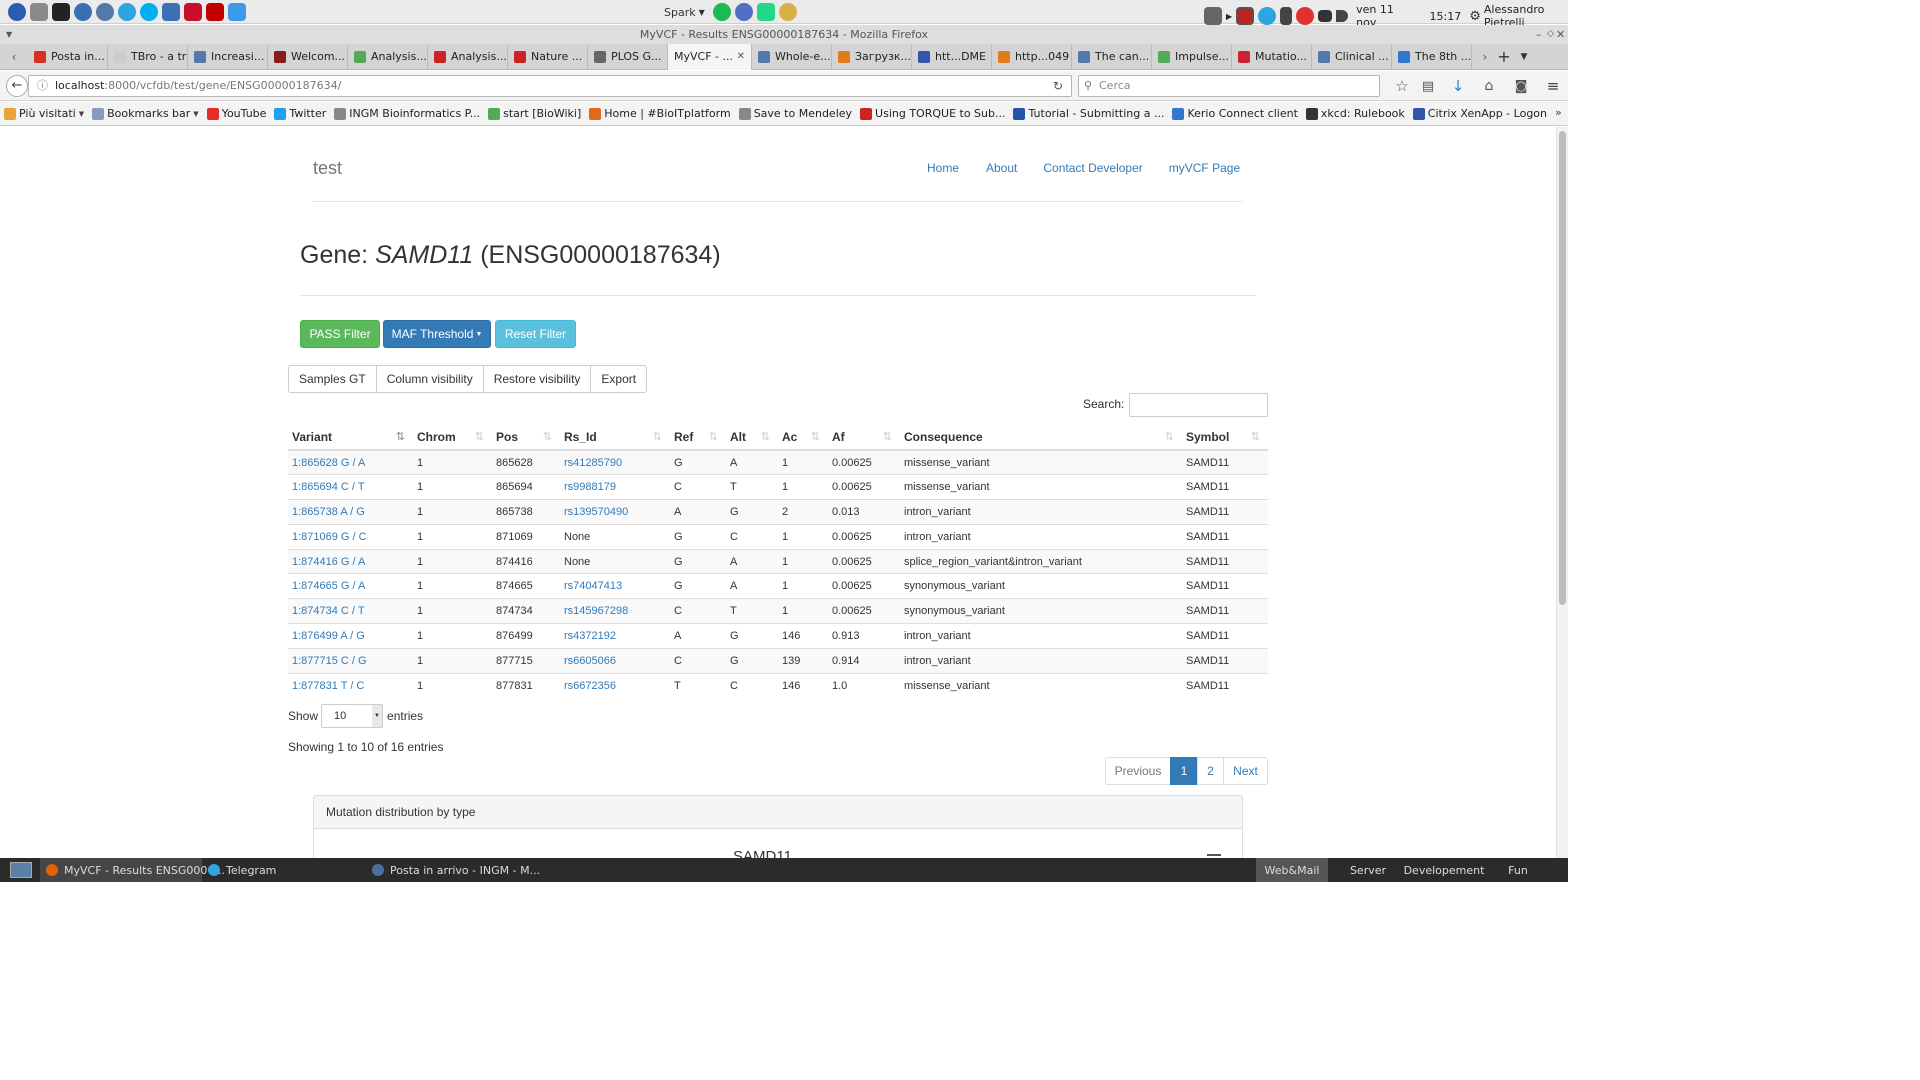 The image size is (1920, 1080). I want to click on pidgin-icon, so click(787, 12).